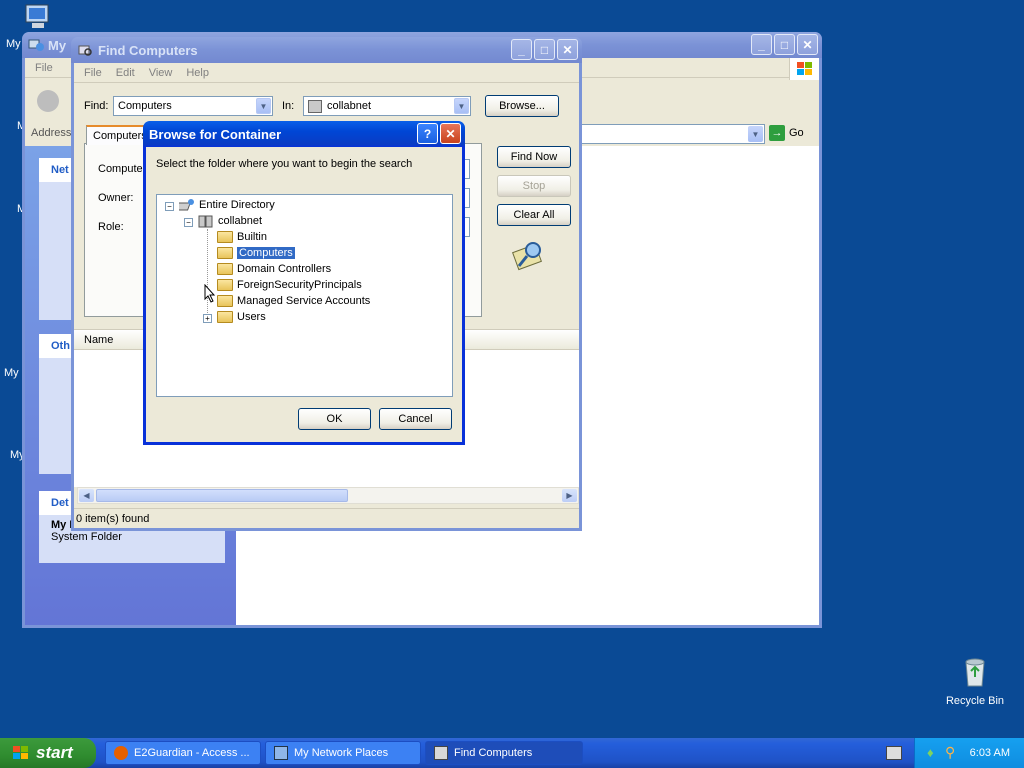 The width and height of the screenshot is (1024, 768). I want to click on computer-icon, so click(37, 16).